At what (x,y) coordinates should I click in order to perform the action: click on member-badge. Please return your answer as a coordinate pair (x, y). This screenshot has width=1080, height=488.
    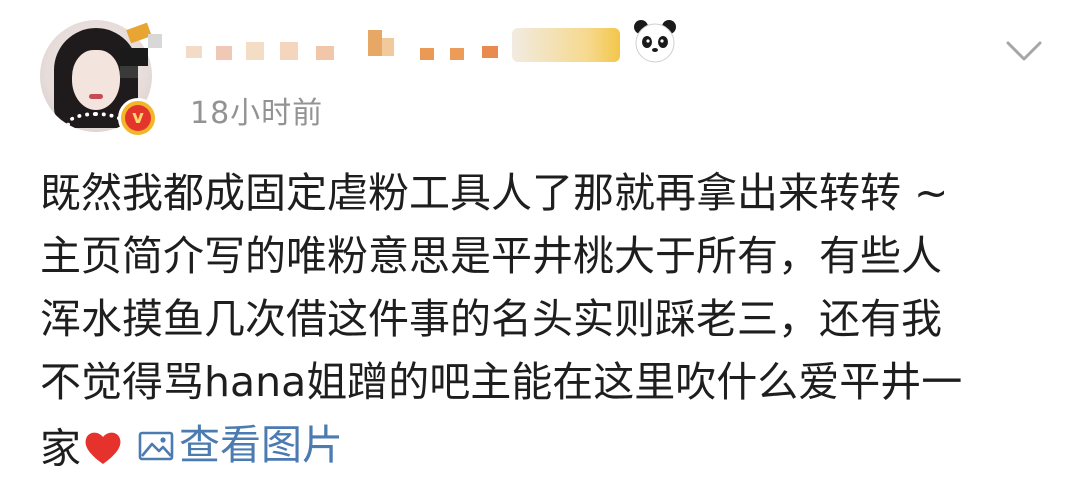
    Looking at the image, I should click on (566, 45).